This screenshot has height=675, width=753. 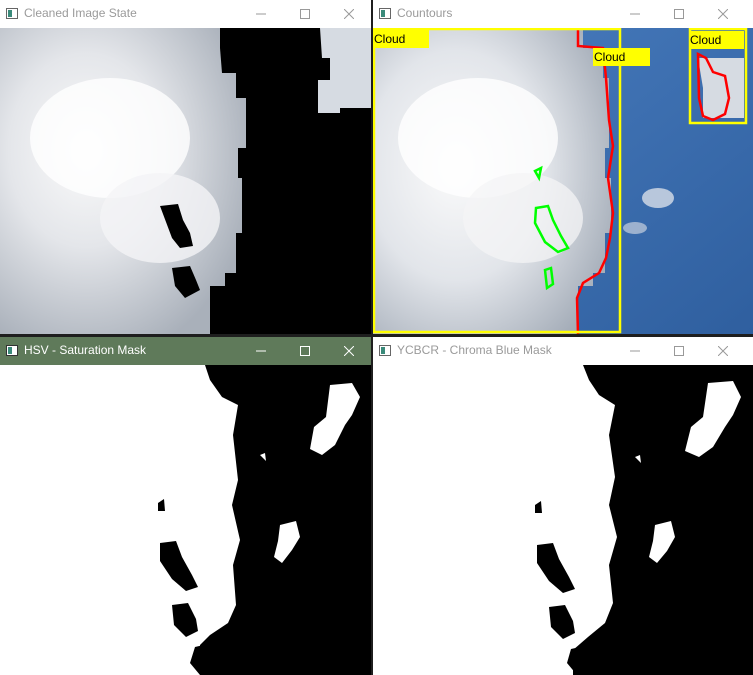 I want to click on titlebar: HSV - Saturation Mask, so click(x=185, y=351).